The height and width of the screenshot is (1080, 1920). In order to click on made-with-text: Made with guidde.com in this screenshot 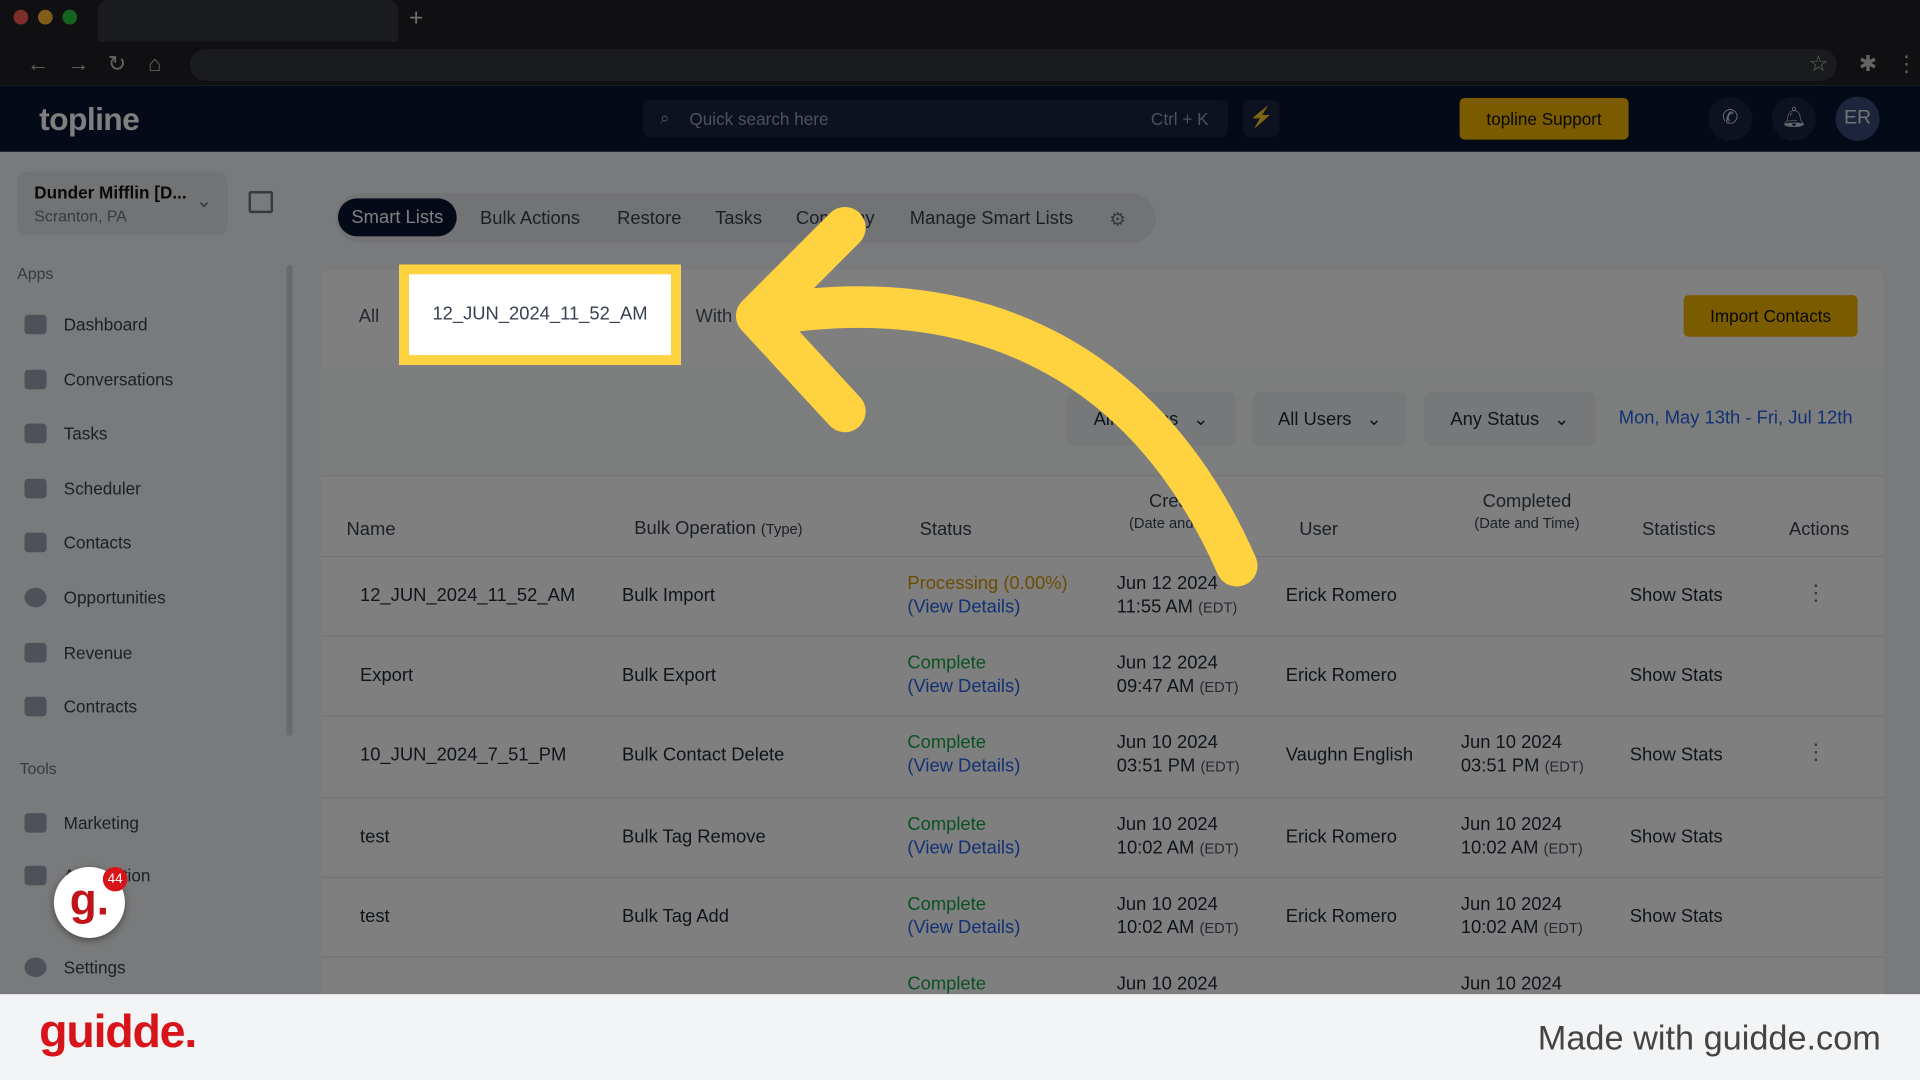, I will do `click(1709, 1037)`.